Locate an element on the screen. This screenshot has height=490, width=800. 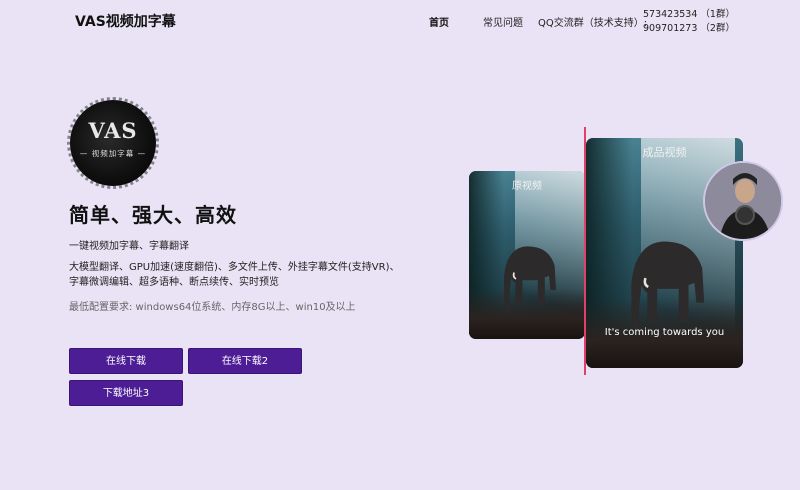
nav-faq: 常见问题 is located at coordinates (503, 21).